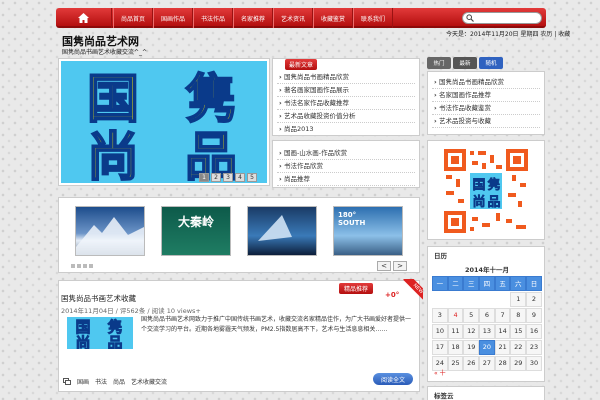 The width and height of the screenshot is (600, 400). I want to click on slider-page-1: 1, so click(204, 177).